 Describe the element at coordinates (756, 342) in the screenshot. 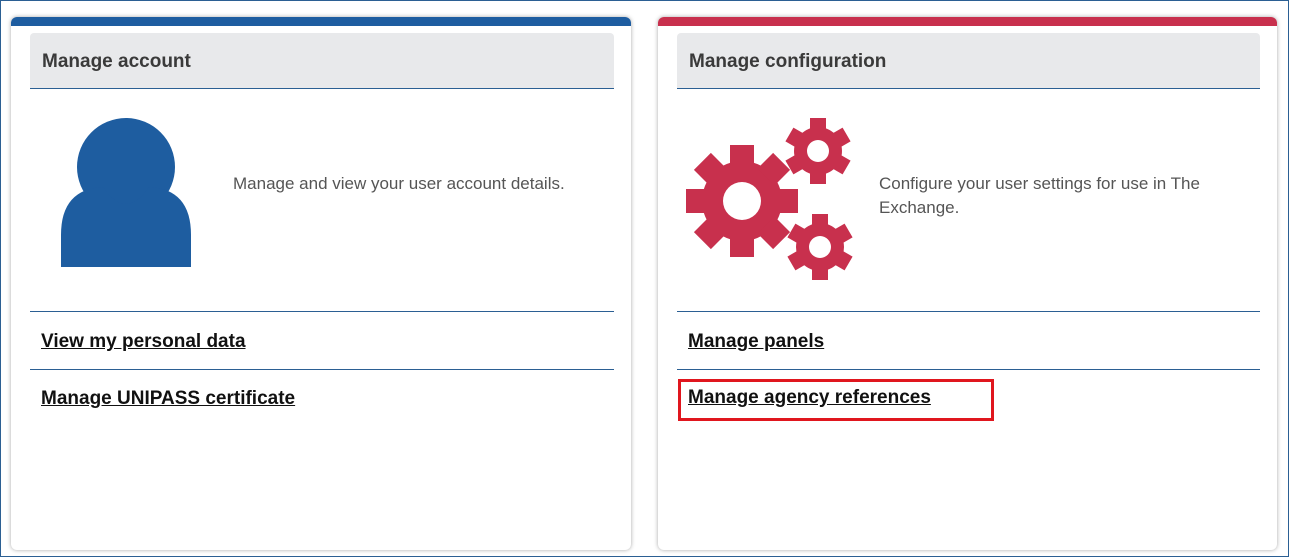

I see `manage-panels-link: Manage panels` at that location.